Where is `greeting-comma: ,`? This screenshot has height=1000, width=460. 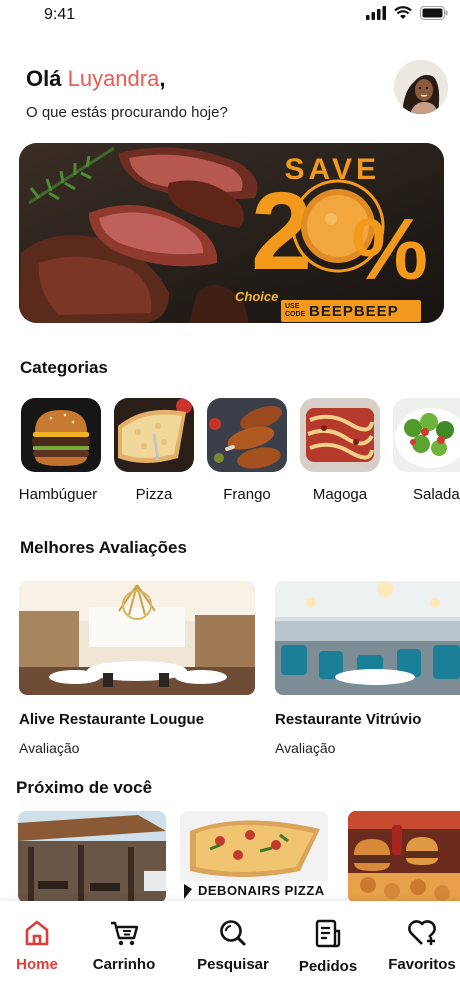 greeting-comma: , is located at coordinates (162, 78).